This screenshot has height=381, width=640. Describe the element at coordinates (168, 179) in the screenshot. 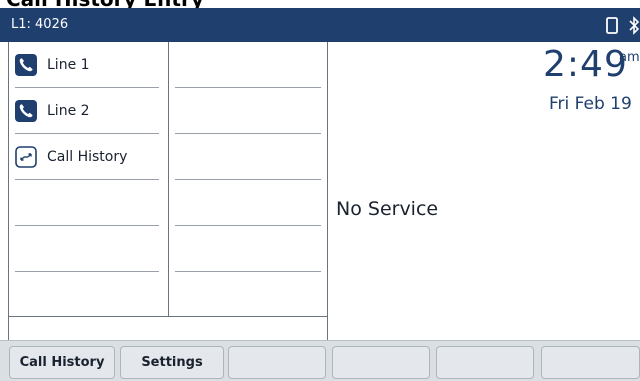

I see `column-divider` at that location.